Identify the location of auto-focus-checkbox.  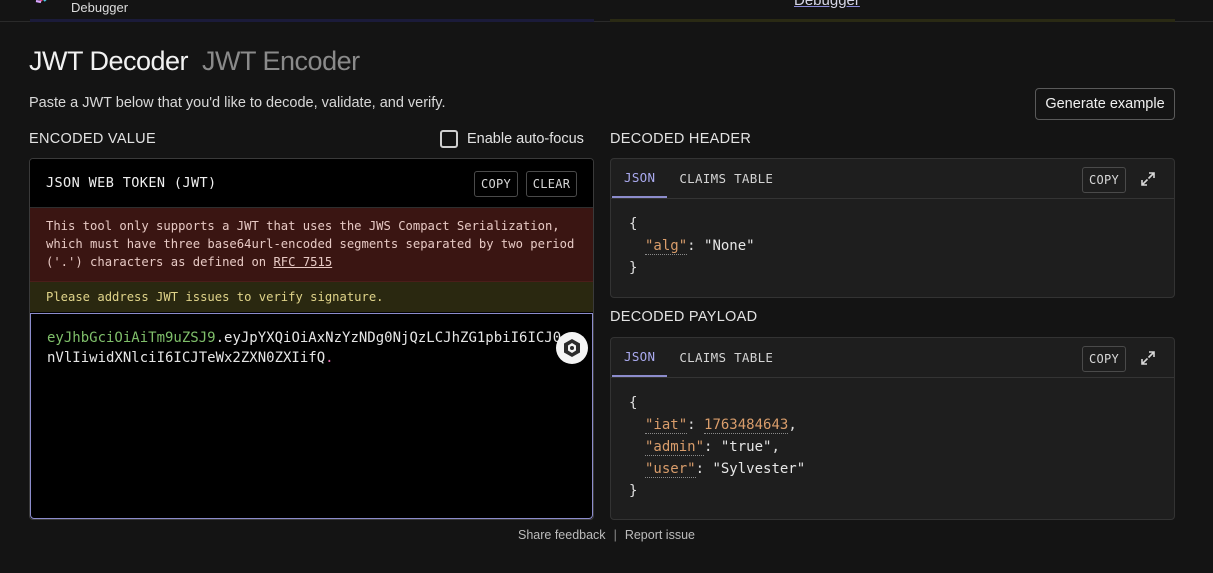
(449, 139).